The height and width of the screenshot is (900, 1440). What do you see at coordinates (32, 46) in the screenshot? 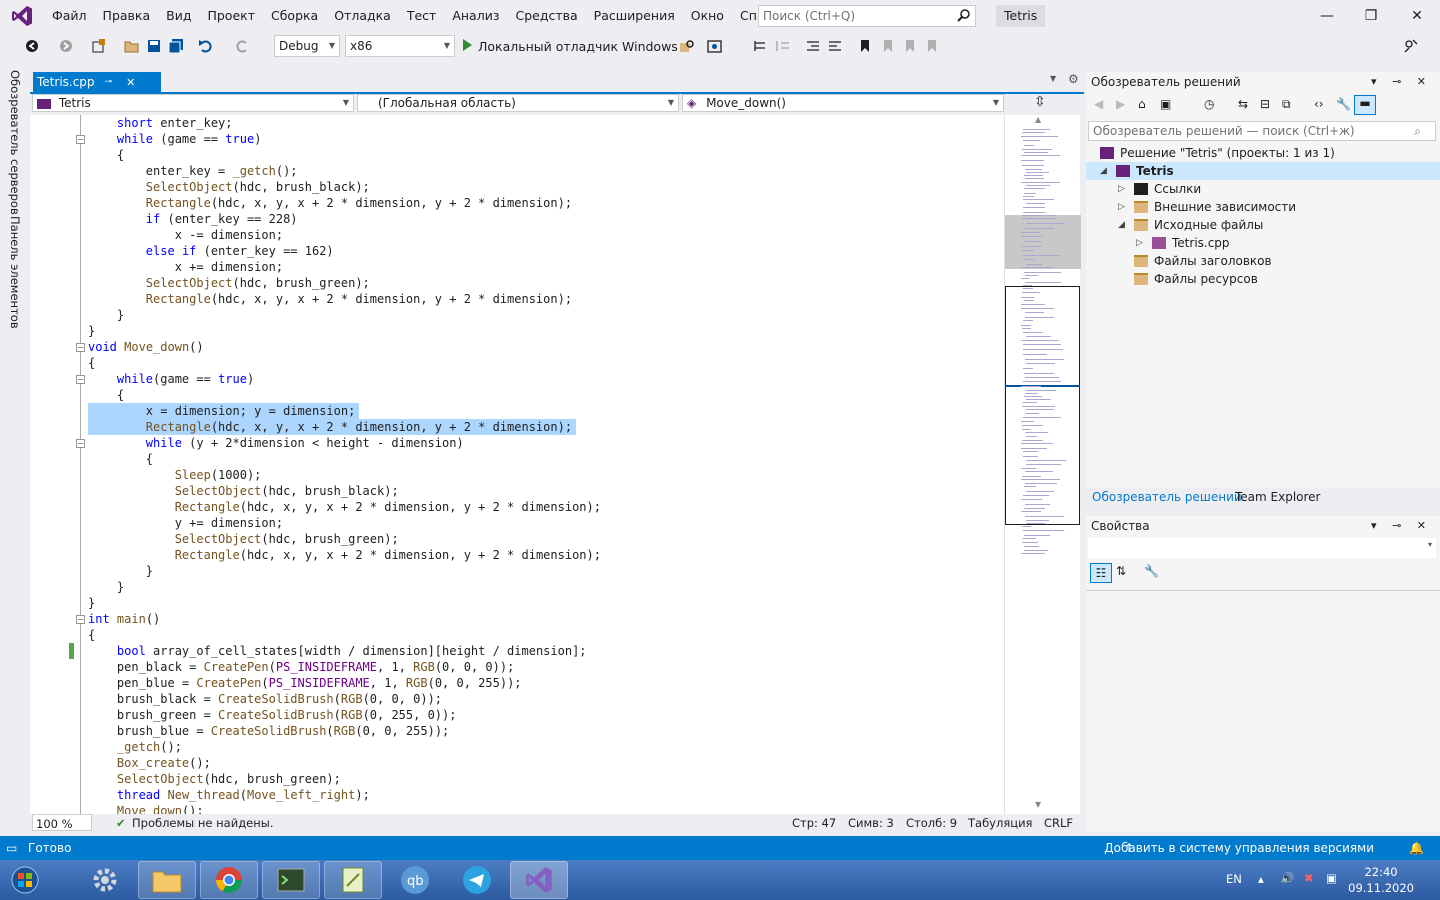
I see `navigate-back-icon` at bounding box center [32, 46].